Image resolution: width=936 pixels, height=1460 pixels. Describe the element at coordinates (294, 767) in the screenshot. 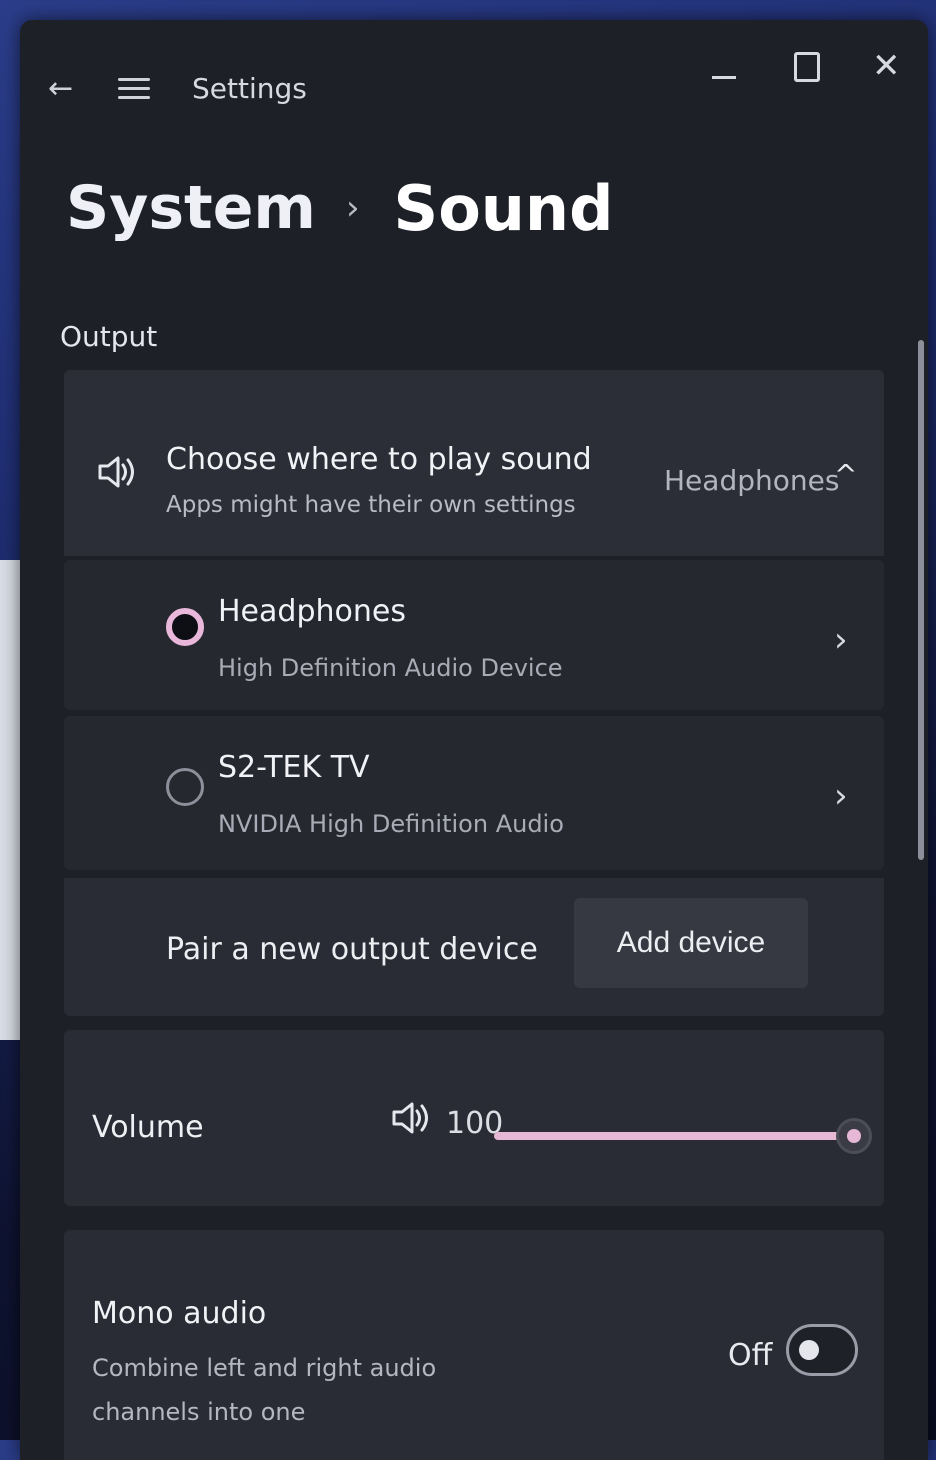

I see `device-name: S2-TEK TV` at that location.